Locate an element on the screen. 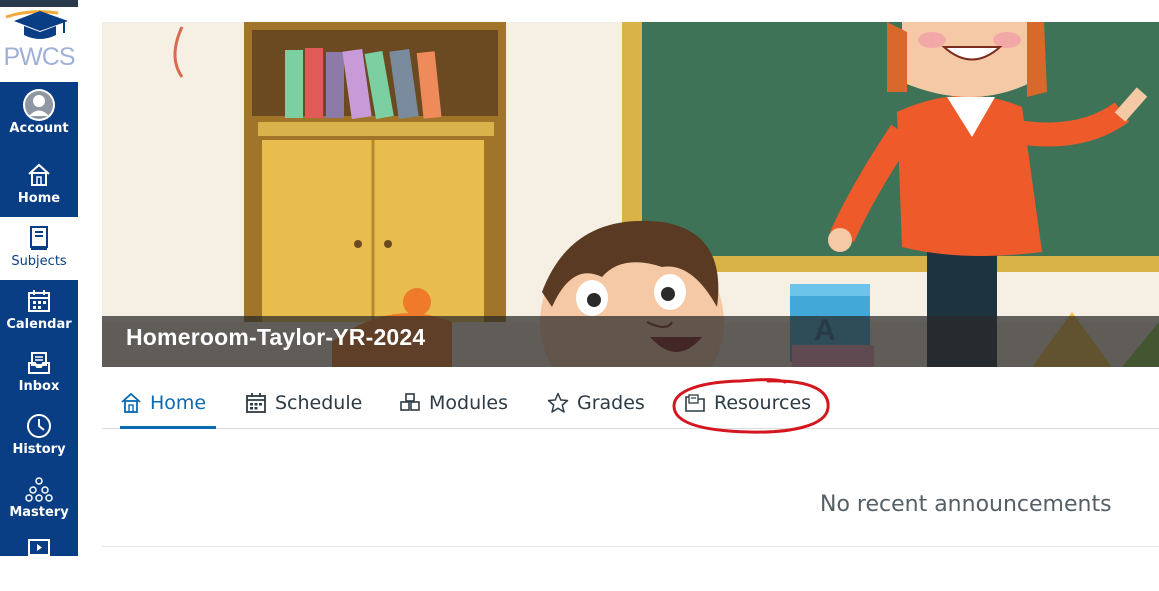 This screenshot has height=591, width=1159. nav-inbox: Inbox is located at coordinates (39, 373).